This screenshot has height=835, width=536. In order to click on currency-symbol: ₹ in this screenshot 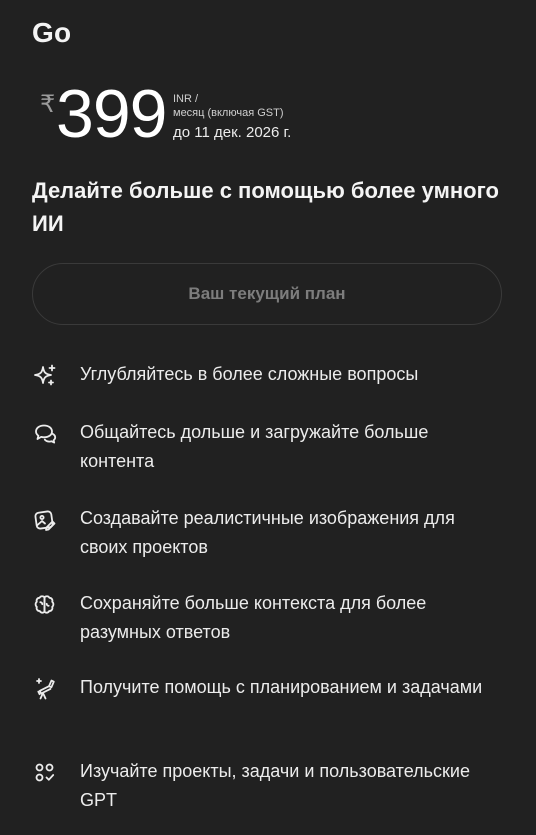, I will do `click(48, 104)`.